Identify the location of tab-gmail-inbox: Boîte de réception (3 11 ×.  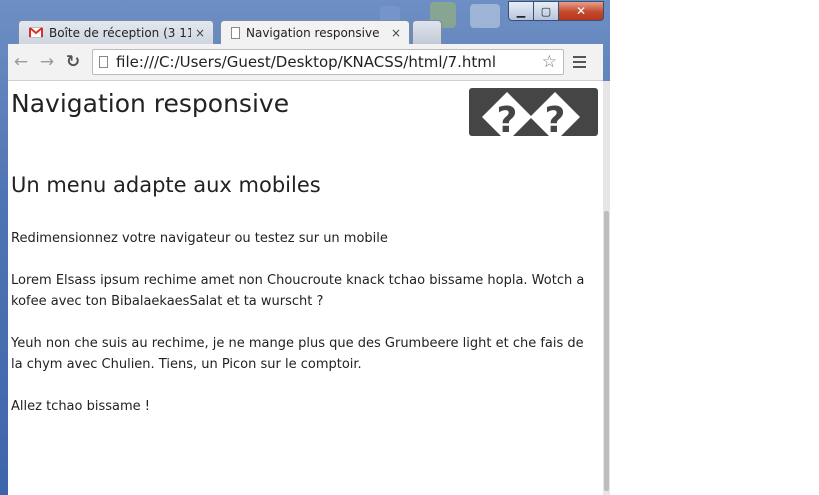
(116, 32).